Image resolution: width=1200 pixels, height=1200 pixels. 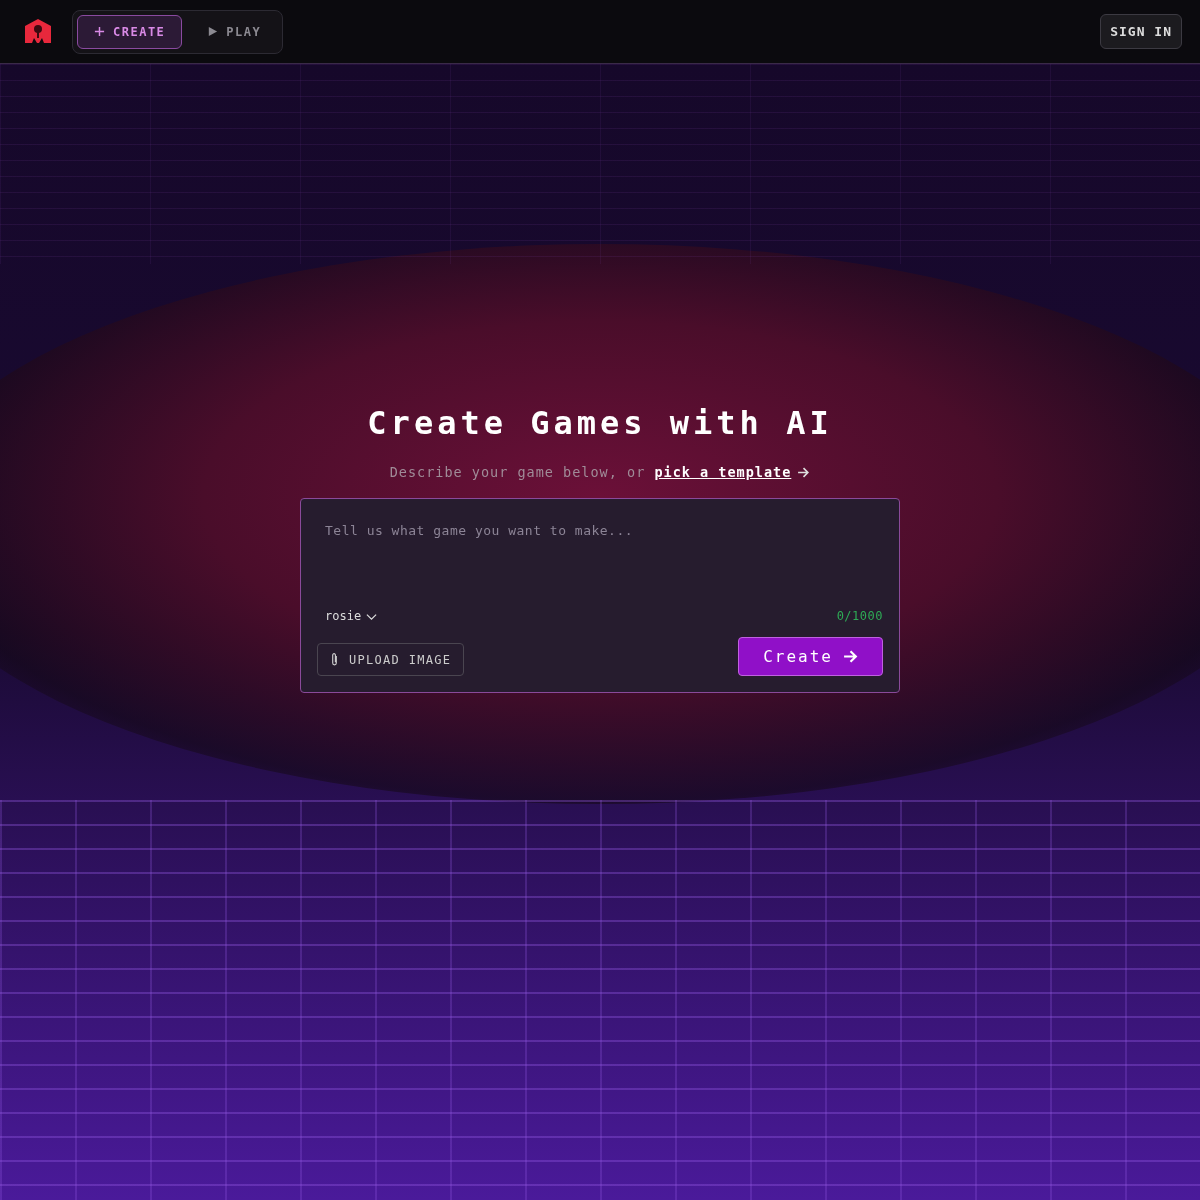 I want to click on model-dropdown: rosie, so click(x=351, y=616).